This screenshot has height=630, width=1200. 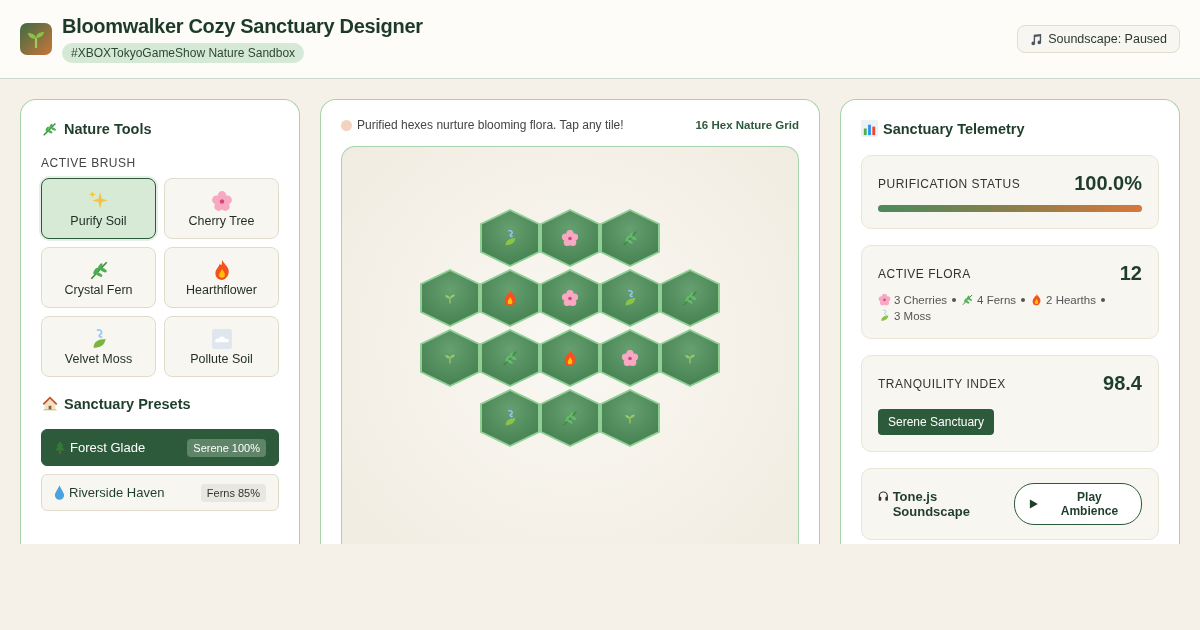 What do you see at coordinates (89, 163) in the screenshot?
I see `section-label: ACTIVE BRUSH` at bounding box center [89, 163].